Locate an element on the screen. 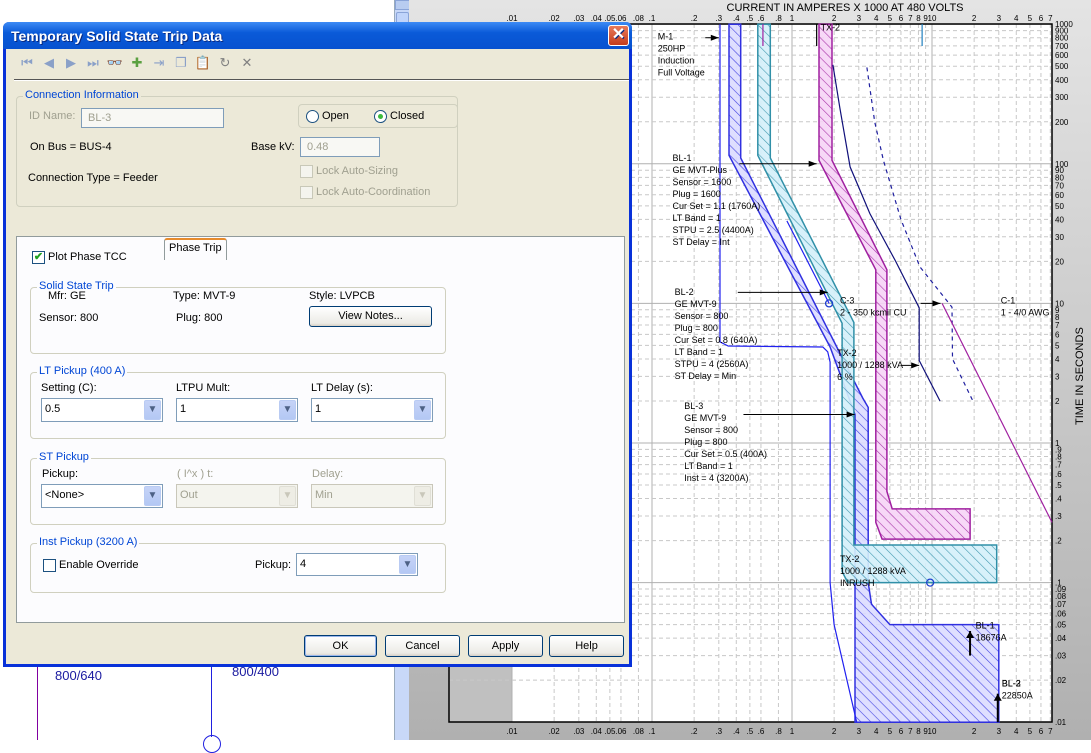  x-tick-label: .8 is located at coordinates (778, 731).